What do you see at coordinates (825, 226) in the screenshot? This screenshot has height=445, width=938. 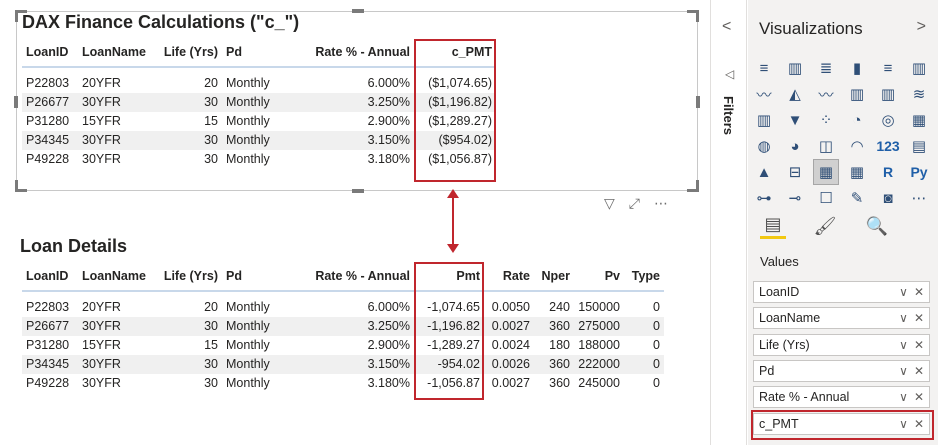 I see `format-tab-icon: 🖌` at bounding box center [825, 226].